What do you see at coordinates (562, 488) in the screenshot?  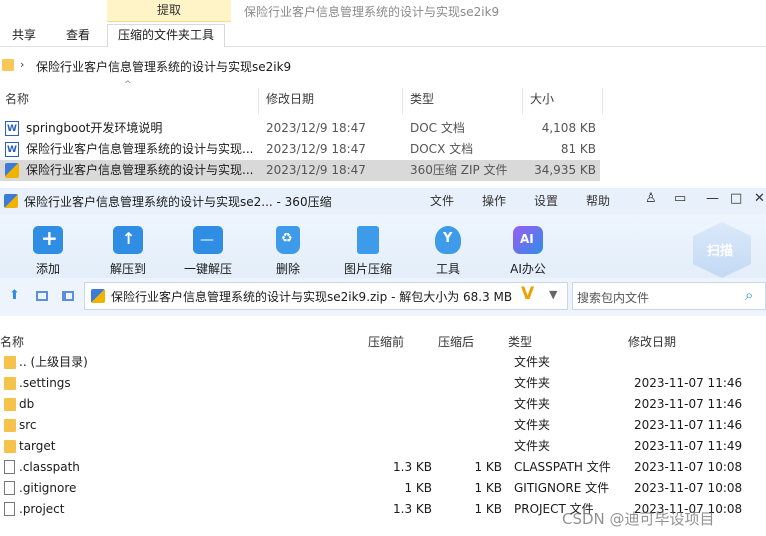 I see `entry-type: GITIGNORE 文件` at bounding box center [562, 488].